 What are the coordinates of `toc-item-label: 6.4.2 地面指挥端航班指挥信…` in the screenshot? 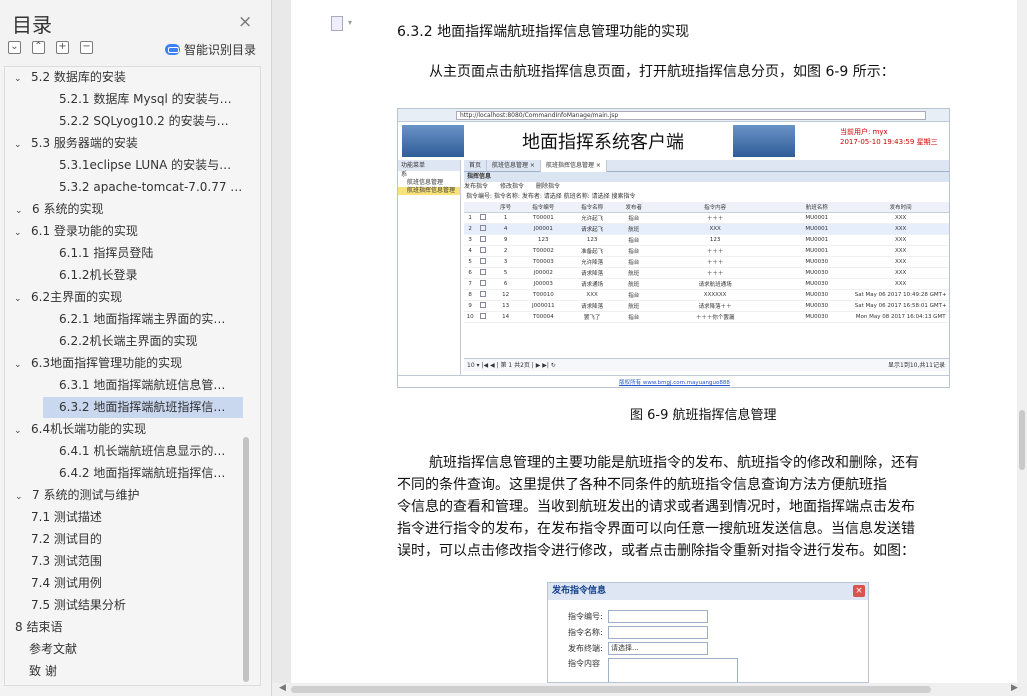 It's located at (142, 473).